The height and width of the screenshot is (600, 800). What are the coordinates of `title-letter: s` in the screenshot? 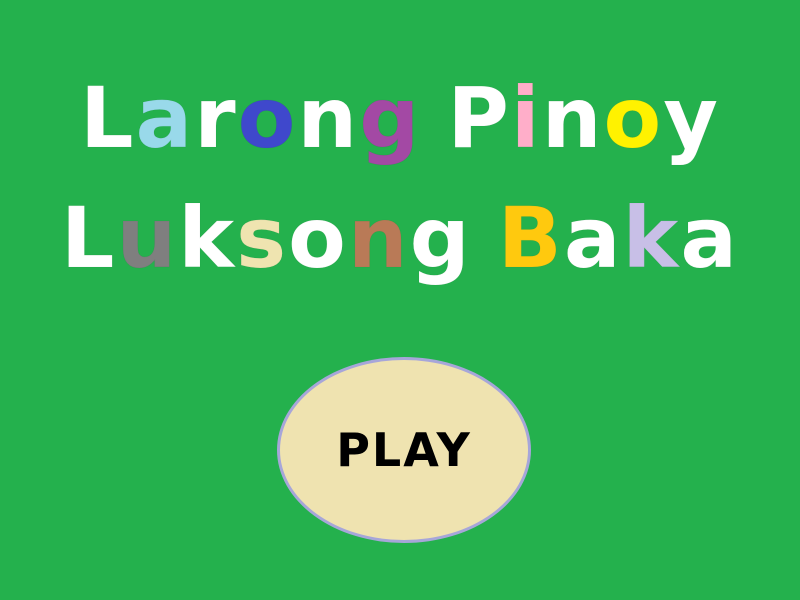 It's located at (262, 238).